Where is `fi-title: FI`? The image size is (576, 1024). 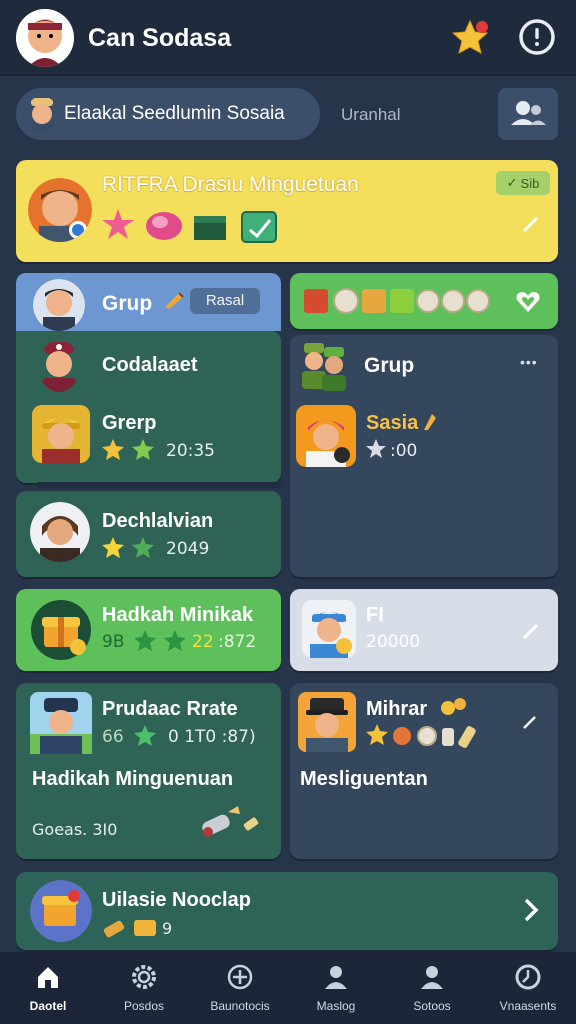
fi-title: FI is located at coordinates (375, 615).